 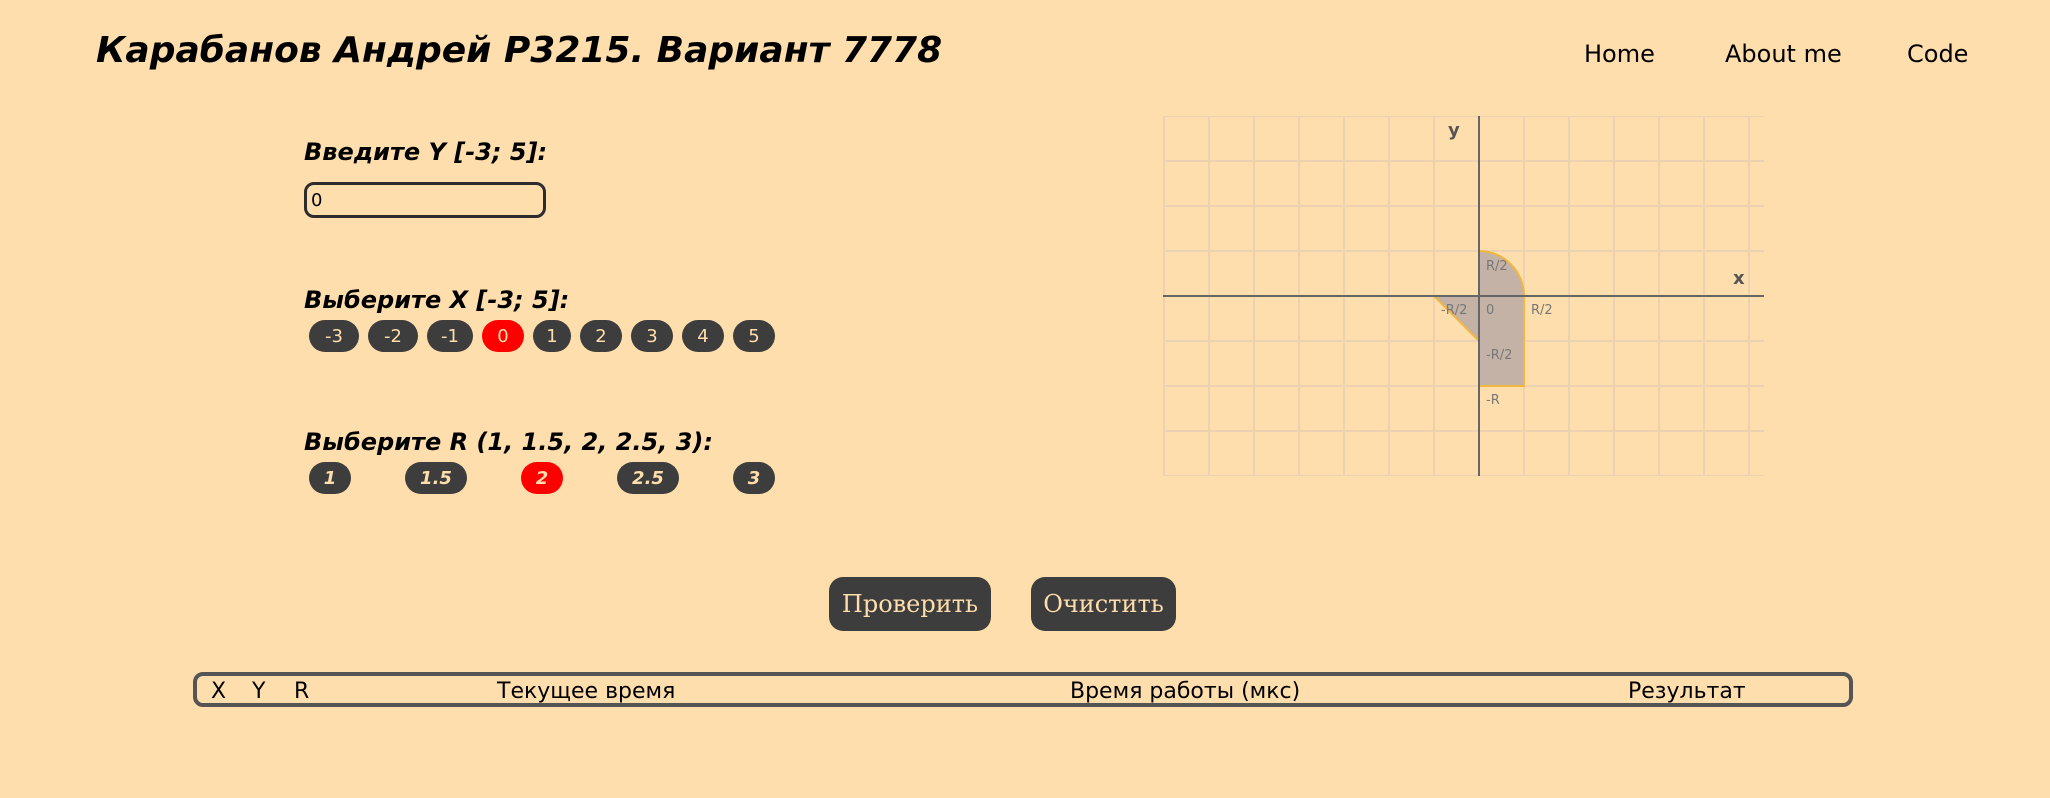 What do you see at coordinates (754, 478) in the screenshot?
I see `r-button: 3` at bounding box center [754, 478].